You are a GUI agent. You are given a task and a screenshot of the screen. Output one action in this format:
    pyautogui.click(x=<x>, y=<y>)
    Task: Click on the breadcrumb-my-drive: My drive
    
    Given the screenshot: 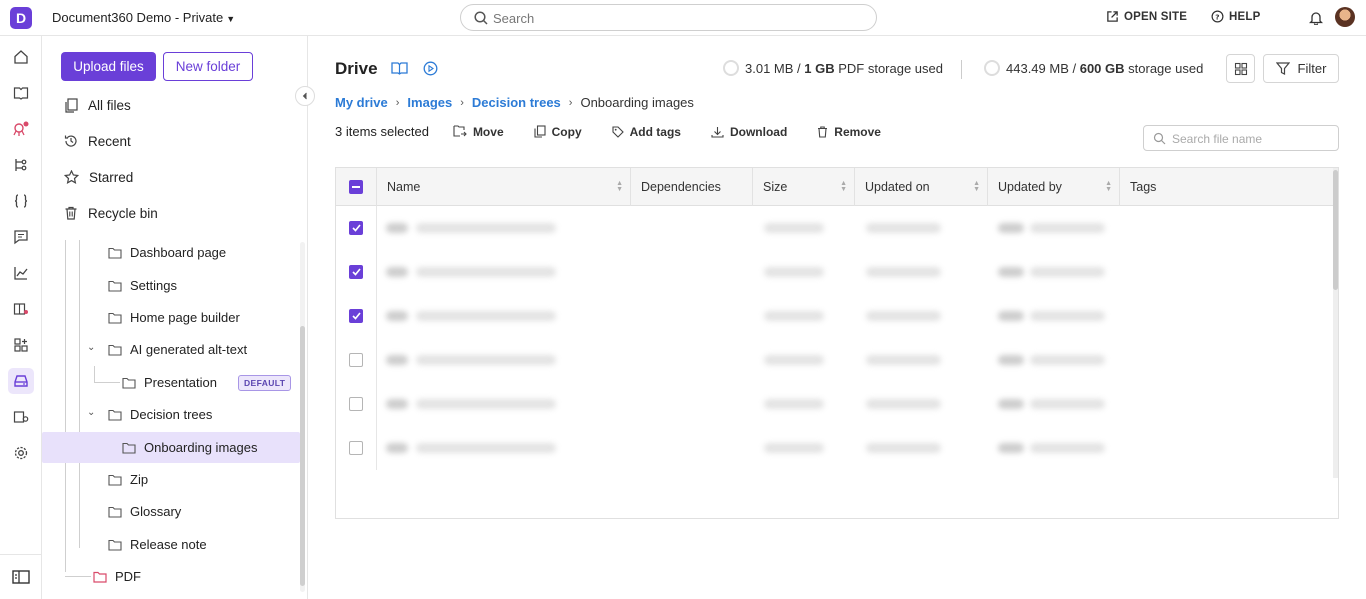 What is the action you would take?
    pyautogui.click(x=361, y=102)
    